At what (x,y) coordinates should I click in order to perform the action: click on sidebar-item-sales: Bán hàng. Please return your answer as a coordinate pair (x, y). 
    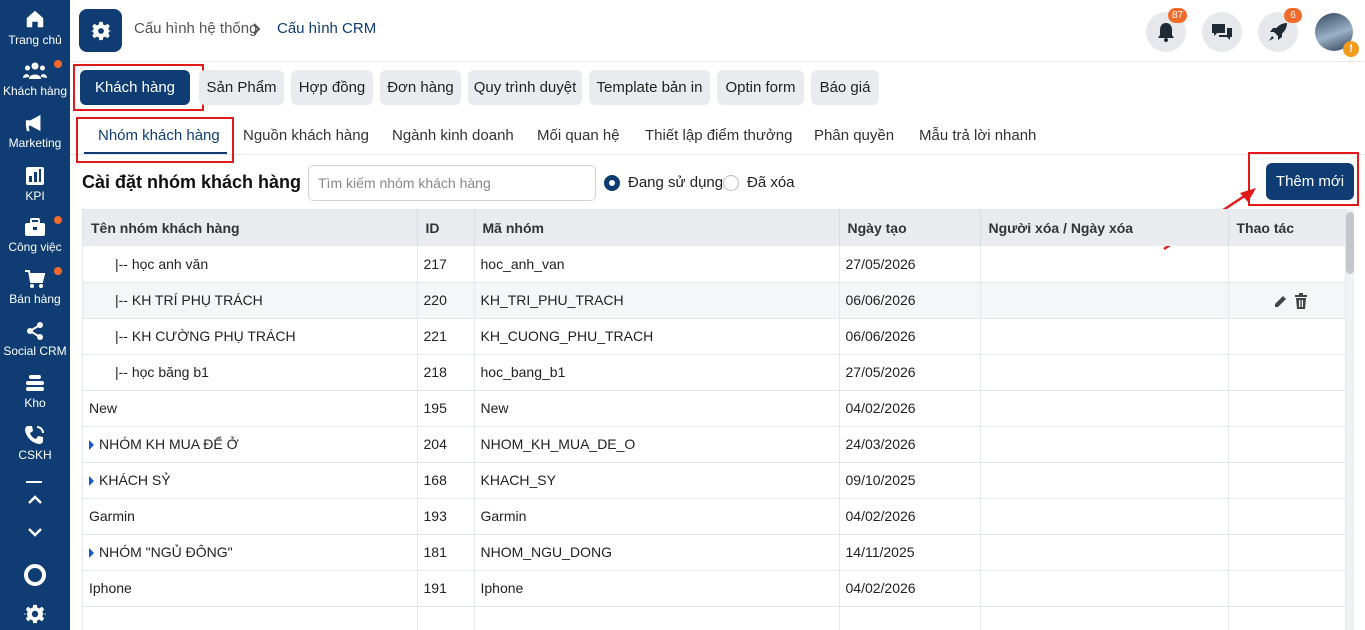
    Looking at the image, I should click on (35, 294).